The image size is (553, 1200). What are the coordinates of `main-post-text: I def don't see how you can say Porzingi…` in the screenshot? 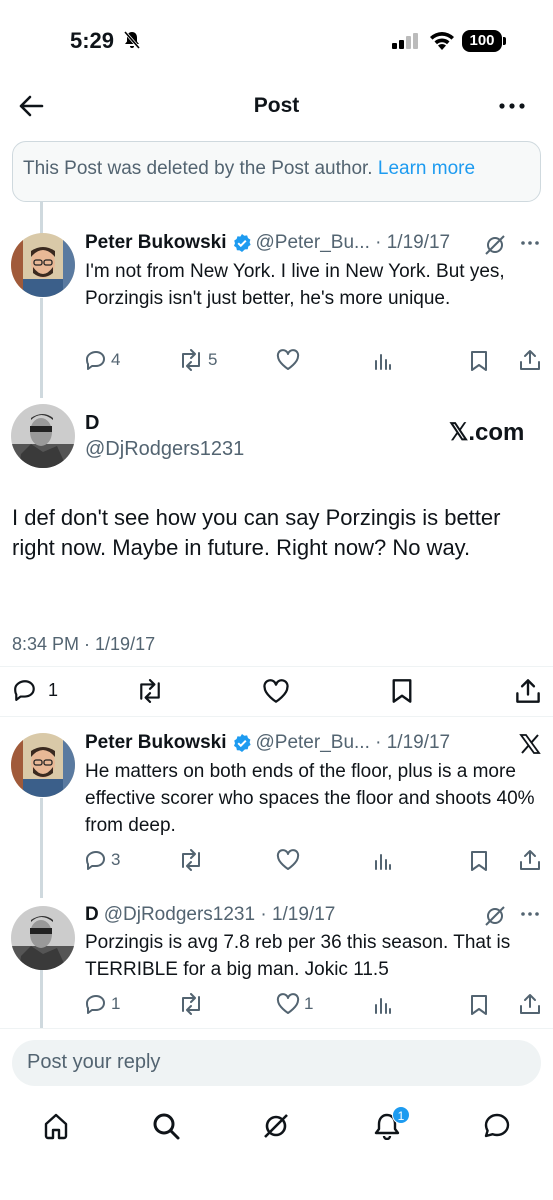 It's located at (256, 532).